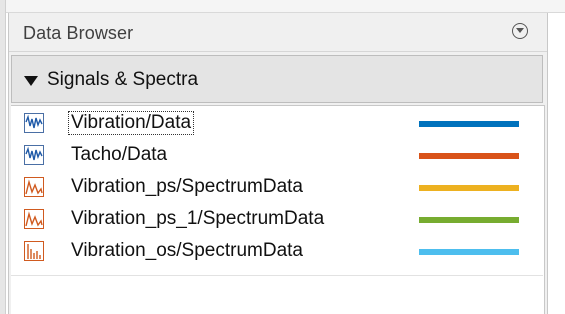  Describe the element at coordinates (3, 157) in the screenshot. I see `left-splitter` at that location.